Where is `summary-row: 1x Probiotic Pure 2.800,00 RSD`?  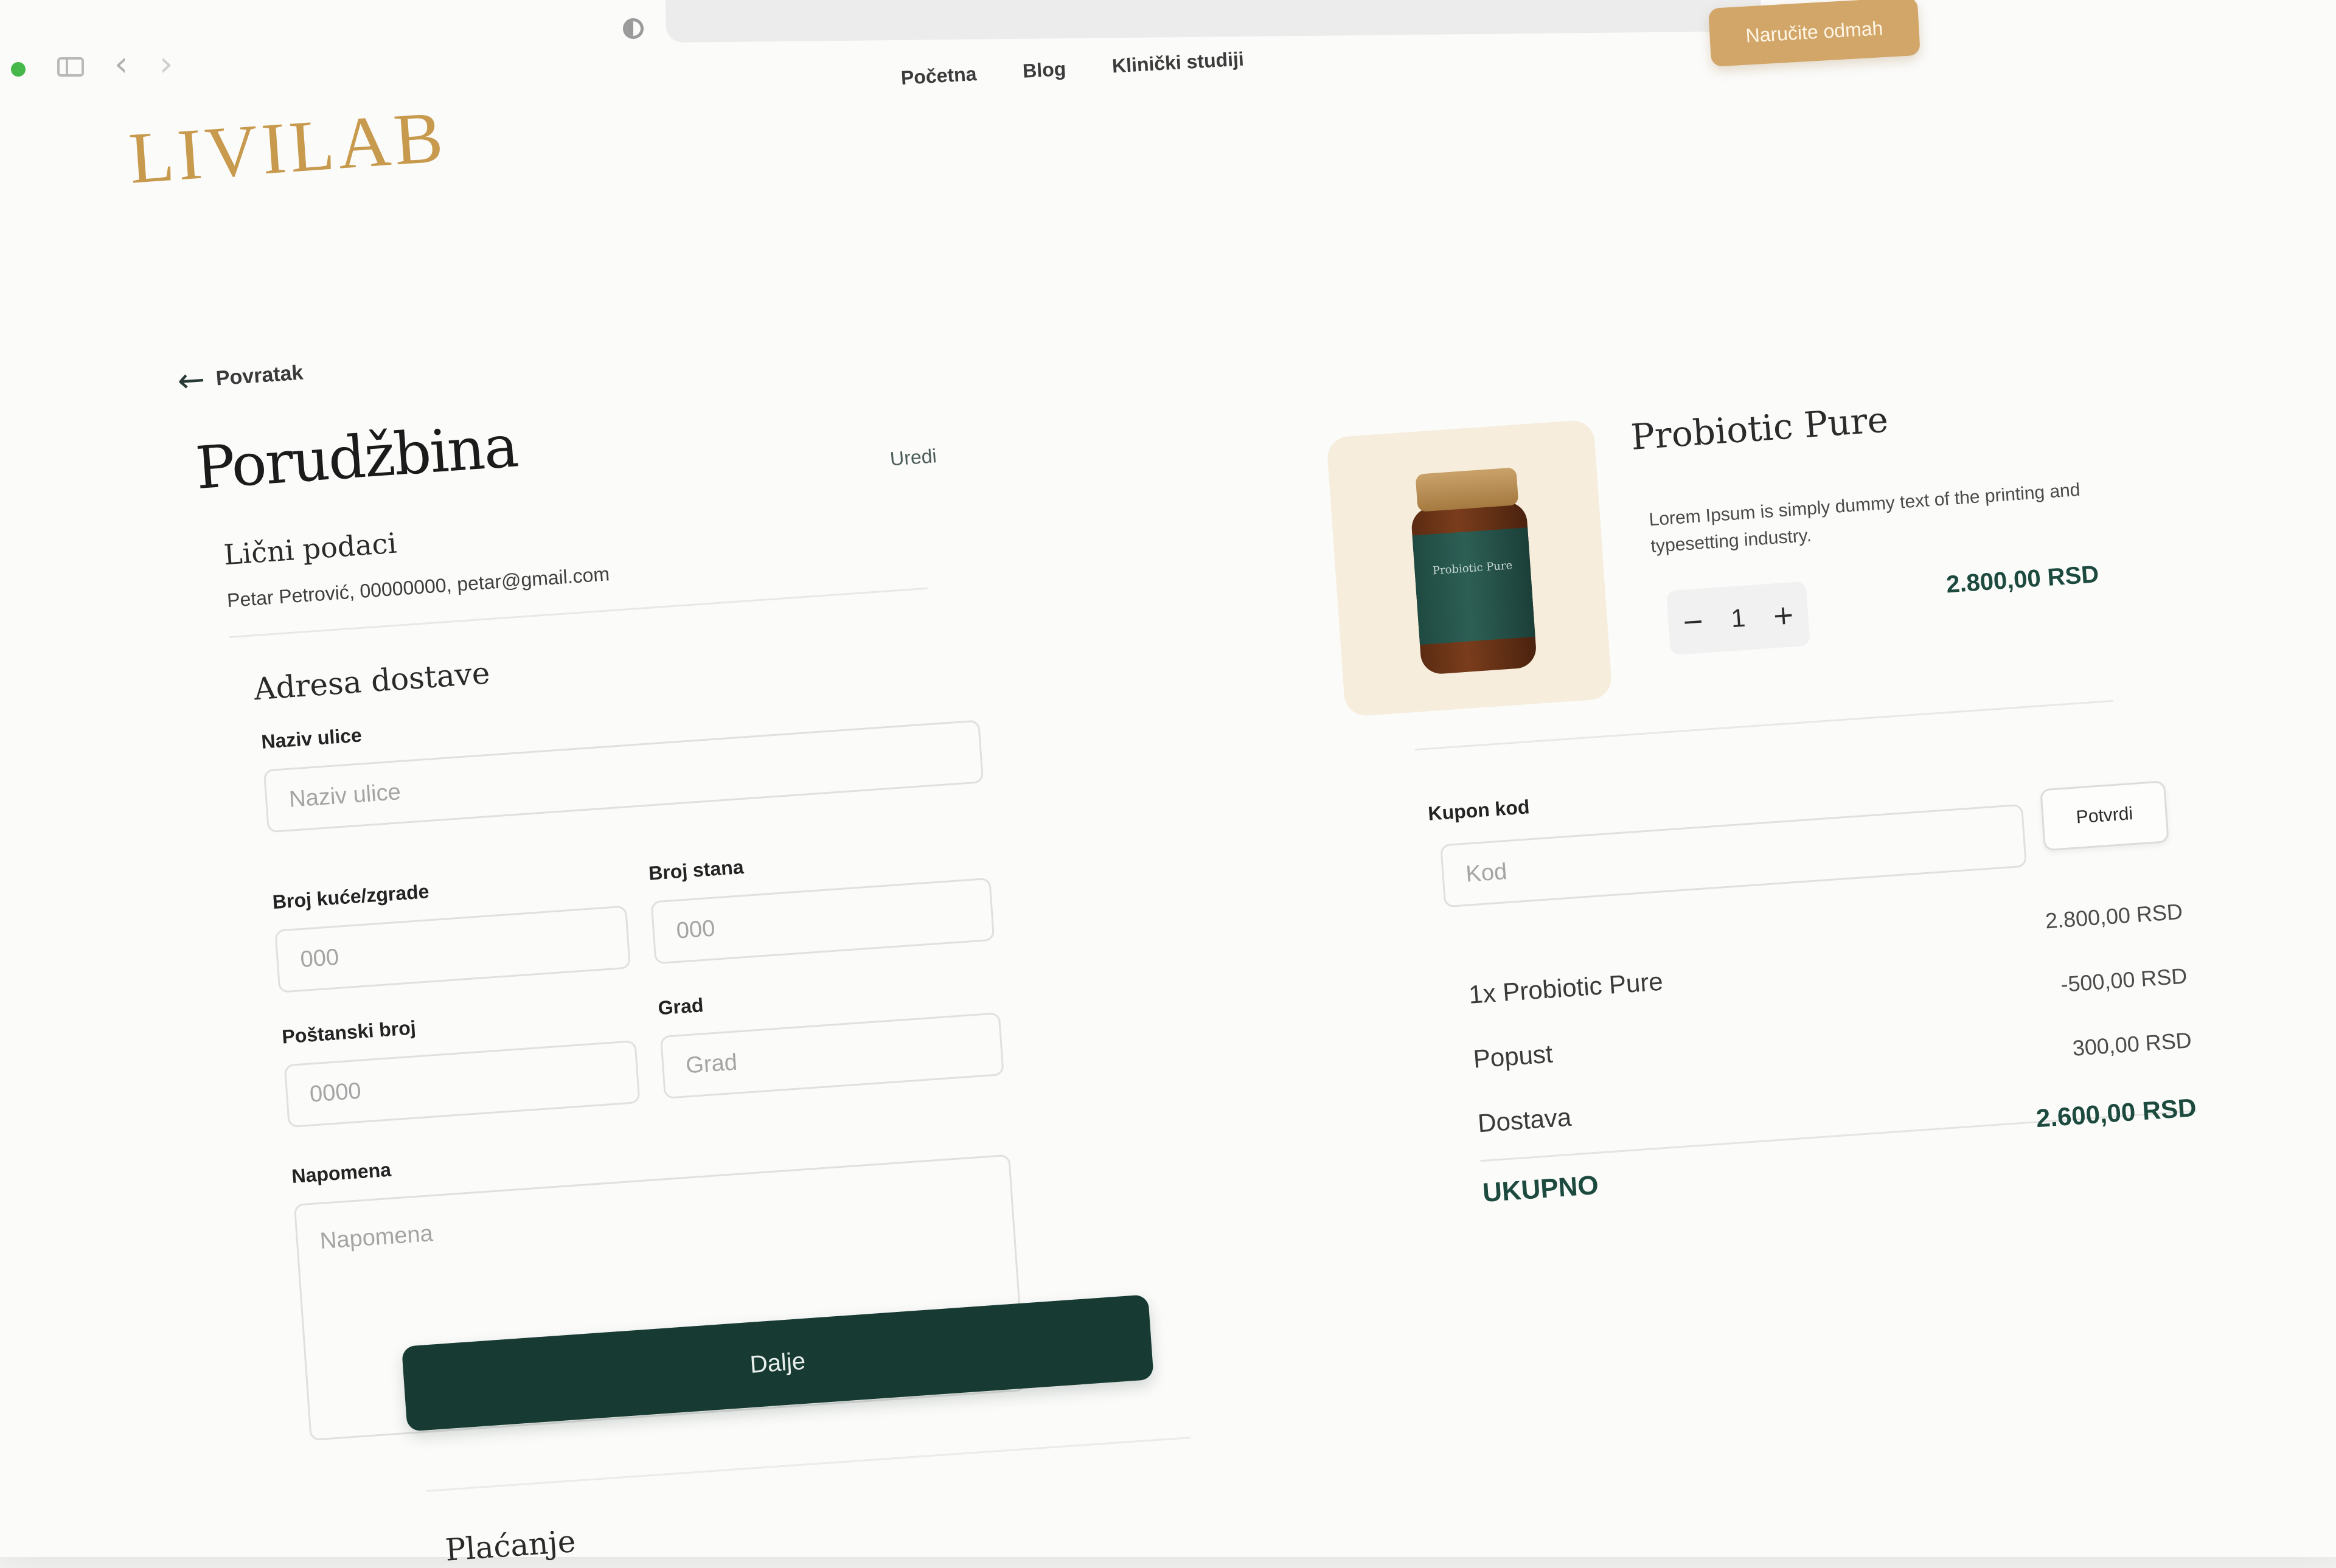
summary-row: 1x Probiotic Pure 2.800,00 RSD is located at coordinates (1826, 954).